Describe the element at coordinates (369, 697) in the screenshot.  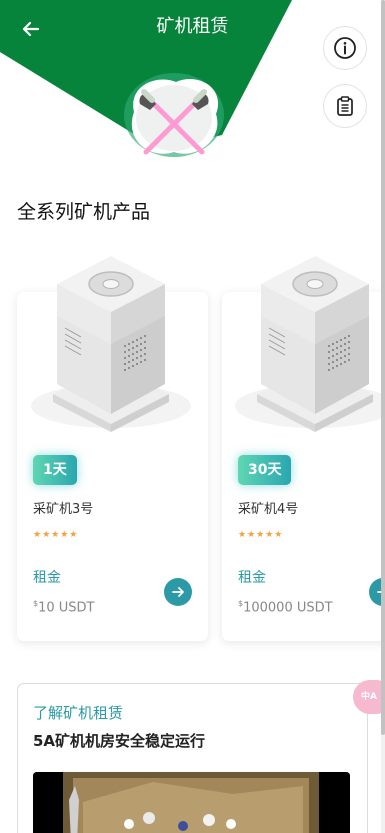
I see `translate-icon: 中A` at that location.